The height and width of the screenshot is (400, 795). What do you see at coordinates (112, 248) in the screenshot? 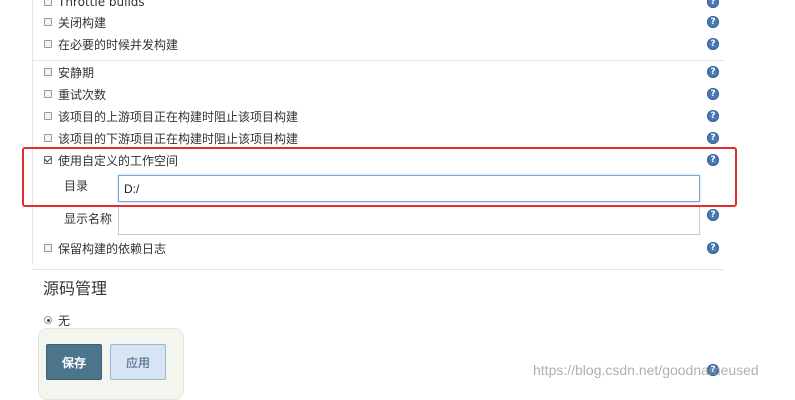
I see `option-label: 保留构建的依赖日志` at bounding box center [112, 248].